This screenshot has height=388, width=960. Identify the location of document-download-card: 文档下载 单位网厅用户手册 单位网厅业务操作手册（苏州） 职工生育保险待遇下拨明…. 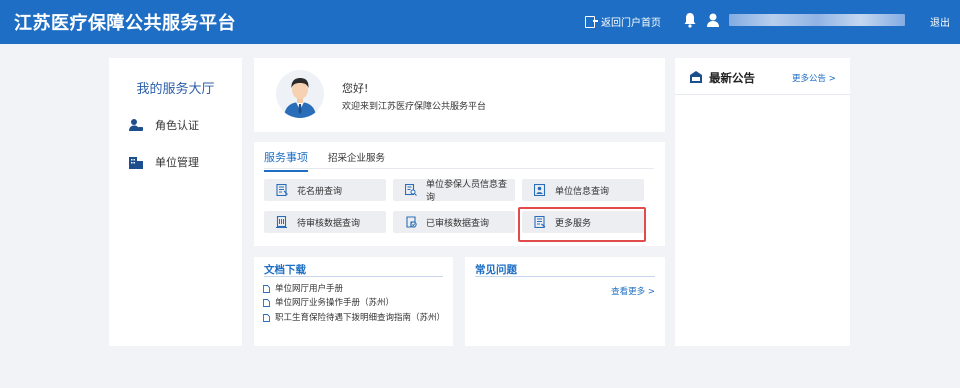
(353, 301).